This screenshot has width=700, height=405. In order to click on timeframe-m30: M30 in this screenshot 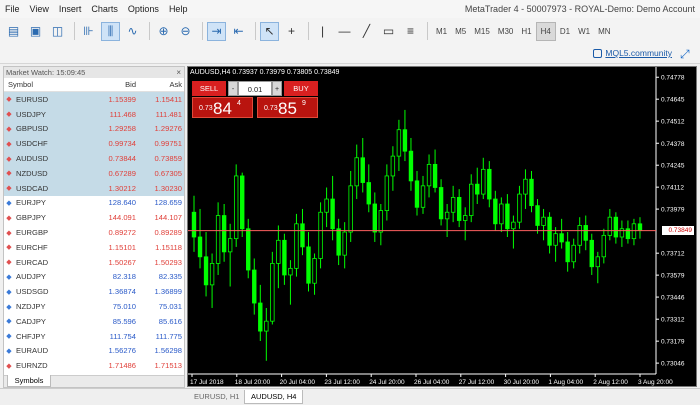, I will do `click(506, 31)`.